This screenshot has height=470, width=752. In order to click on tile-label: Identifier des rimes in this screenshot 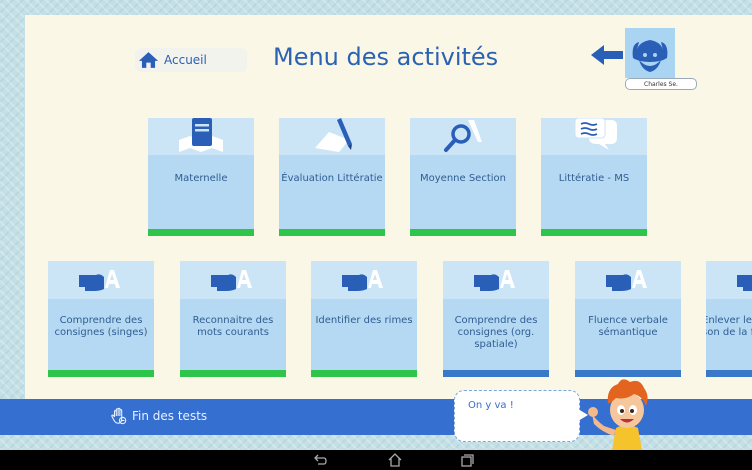, I will do `click(364, 320)`.